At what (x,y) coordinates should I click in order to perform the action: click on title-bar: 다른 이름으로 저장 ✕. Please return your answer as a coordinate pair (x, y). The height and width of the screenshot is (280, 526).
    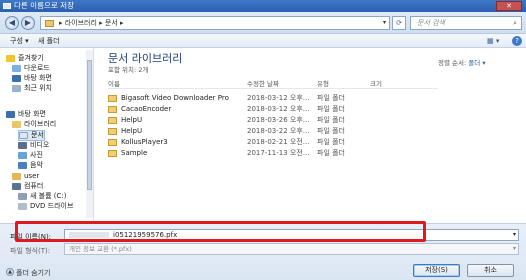
    Looking at the image, I should click on (263, 6).